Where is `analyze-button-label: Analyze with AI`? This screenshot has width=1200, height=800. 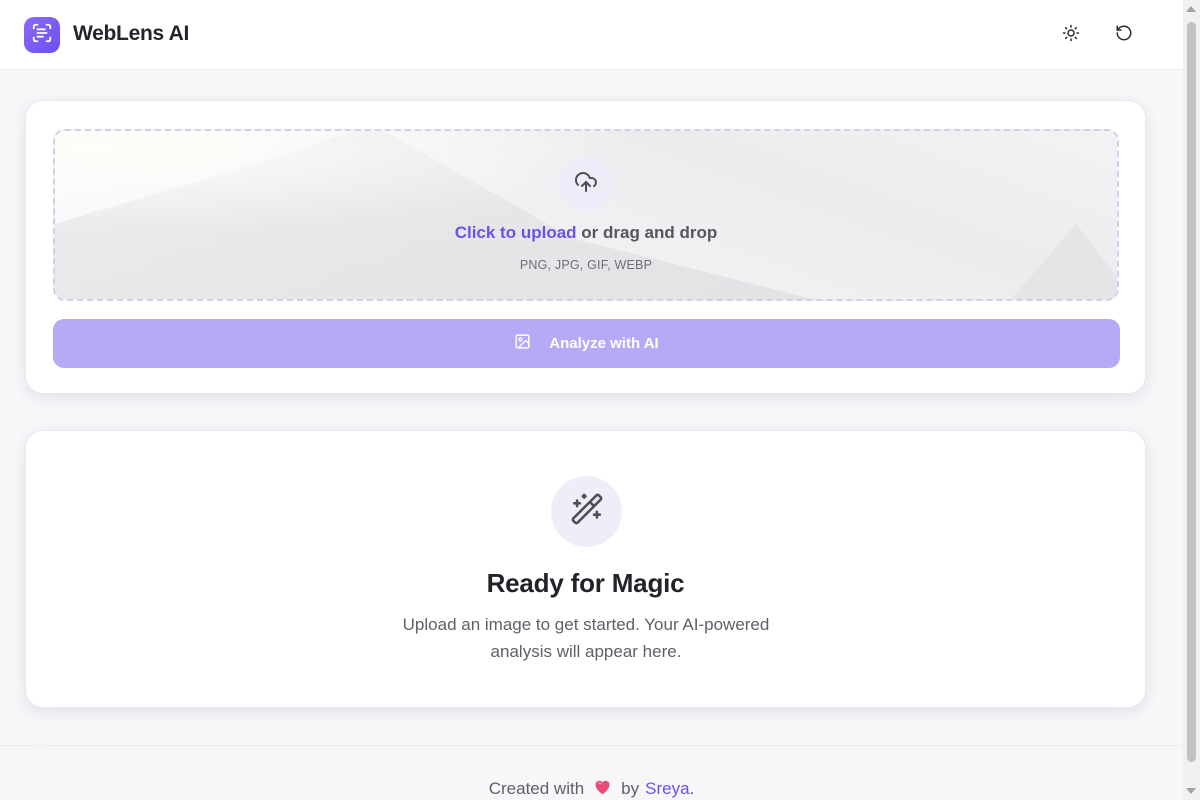 analyze-button-label: Analyze with AI is located at coordinates (604, 343).